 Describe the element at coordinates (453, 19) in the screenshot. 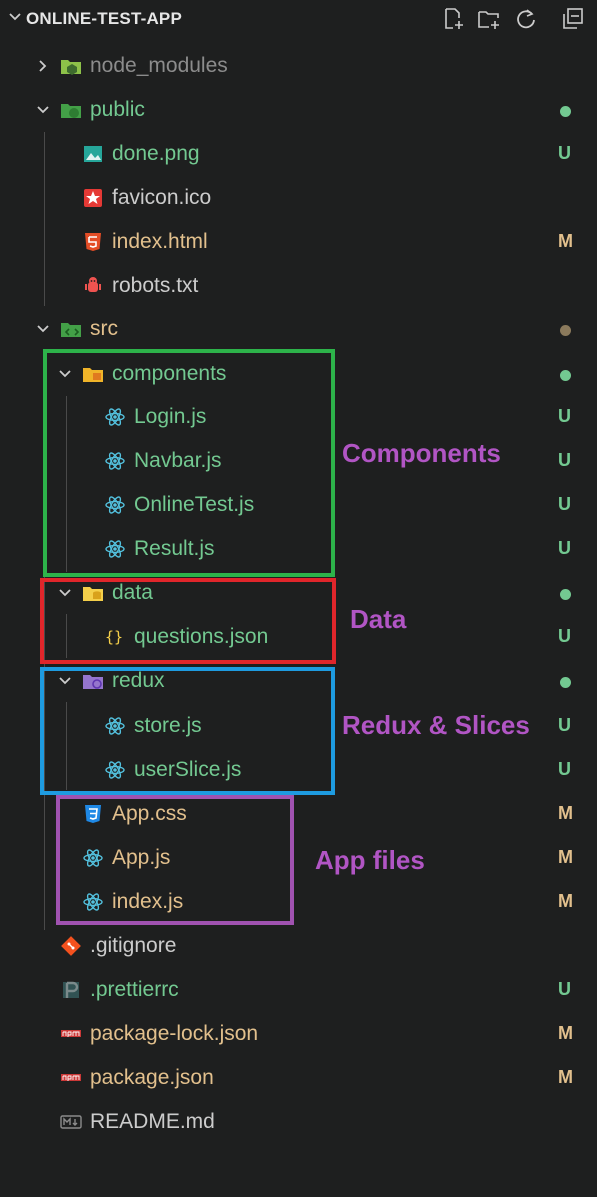

I see `new-file-icon` at that location.